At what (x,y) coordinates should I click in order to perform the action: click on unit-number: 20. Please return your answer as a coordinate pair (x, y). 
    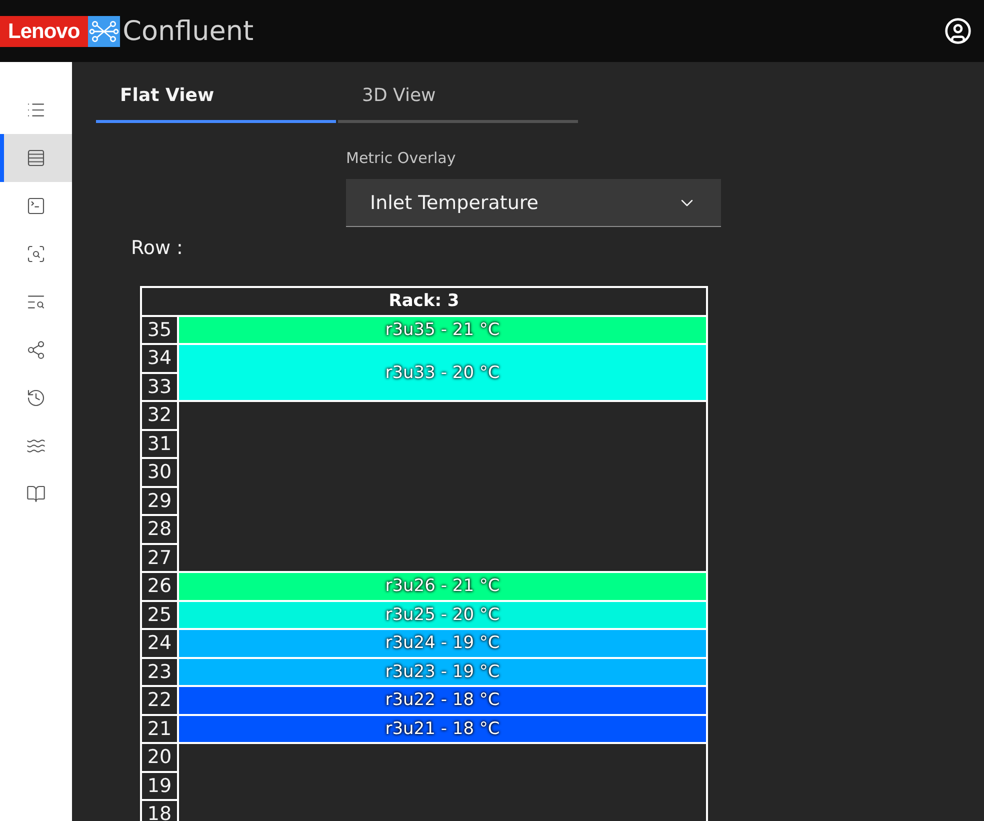
    Looking at the image, I should click on (159, 757).